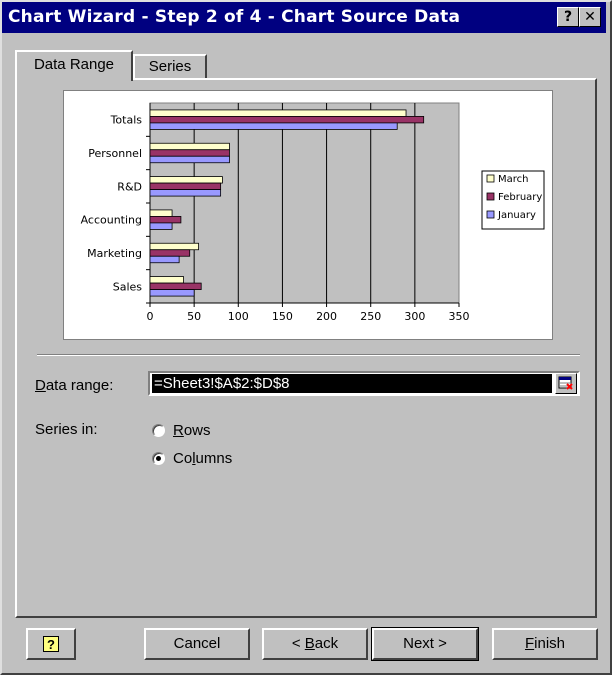  Describe the element at coordinates (516, 215) in the screenshot. I see `legend-label: January` at that location.